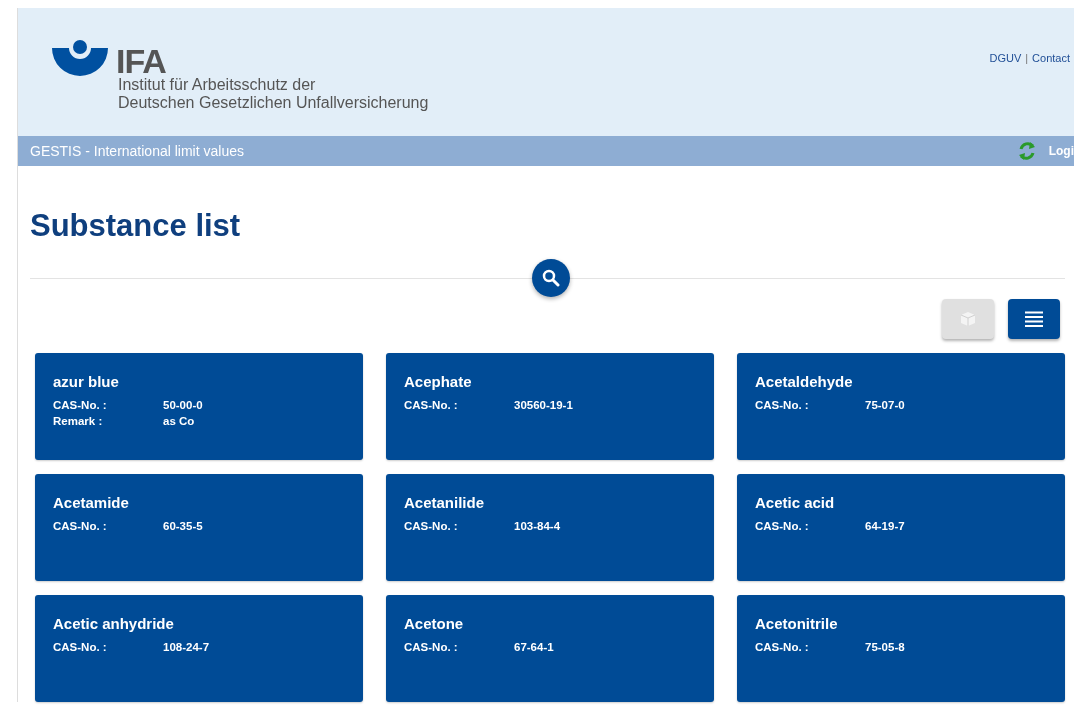 The height and width of the screenshot is (716, 1074). What do you see at coordinates (187, 647) in the screenshot?
I see `field-value: 108-24-7` at bounding box center [187, 647].